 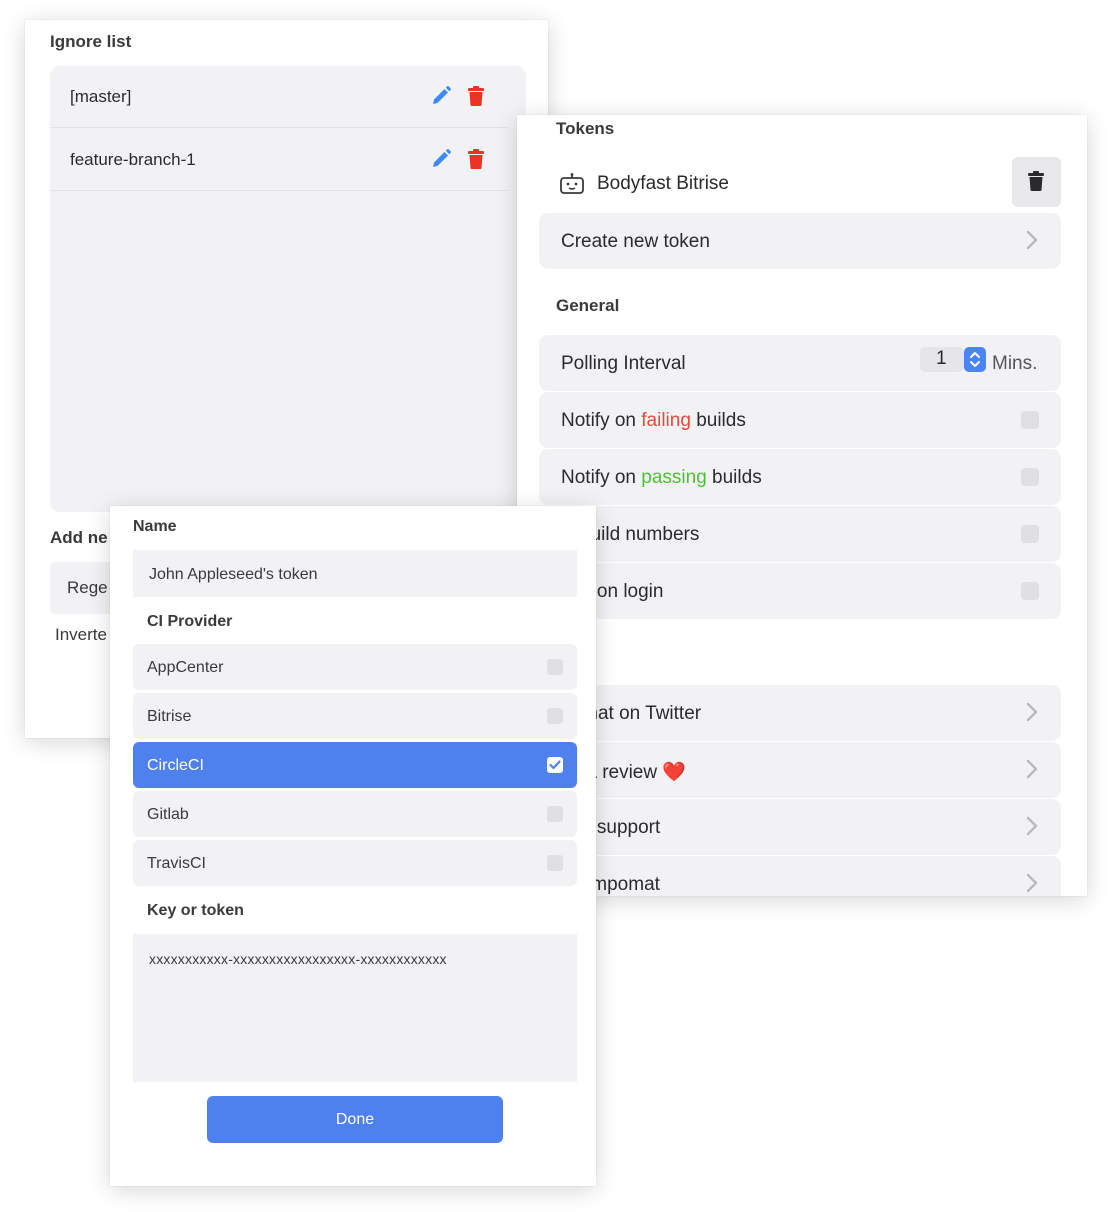 I want to click on notify-passing-label: Notify on passing builds, so click(x=661, y=477).